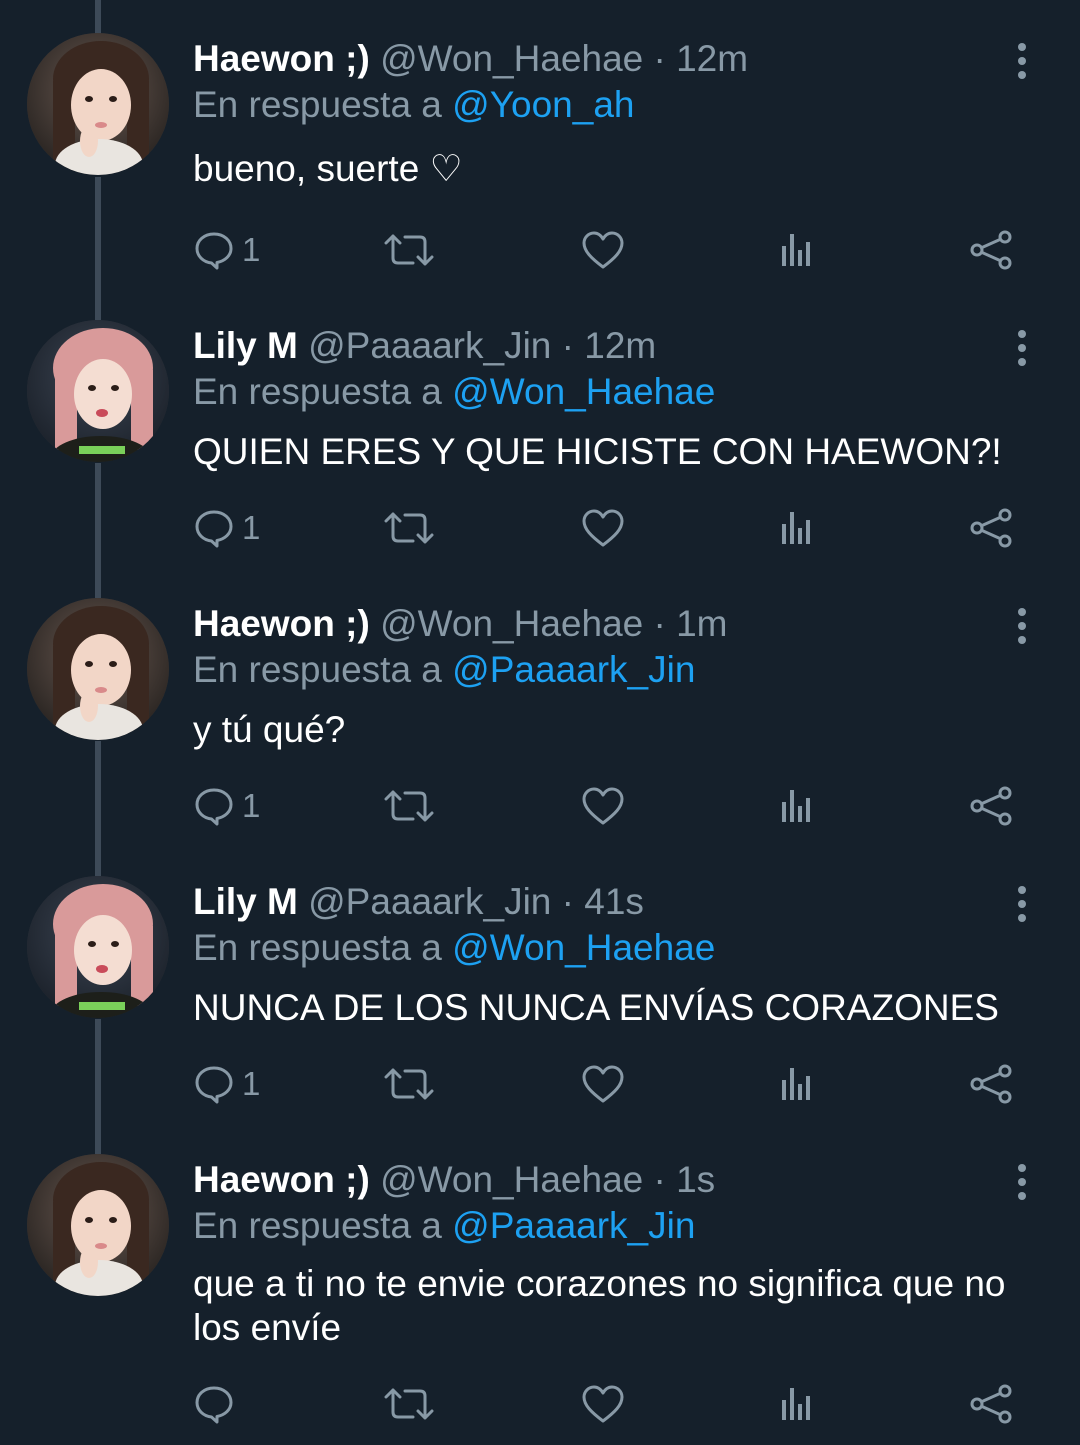 The image size is (1080, 1445). I want to click on tweet-text: QUIEN ERES Y QUE HICISTE CON HAEWON?!, so click(597, 451).